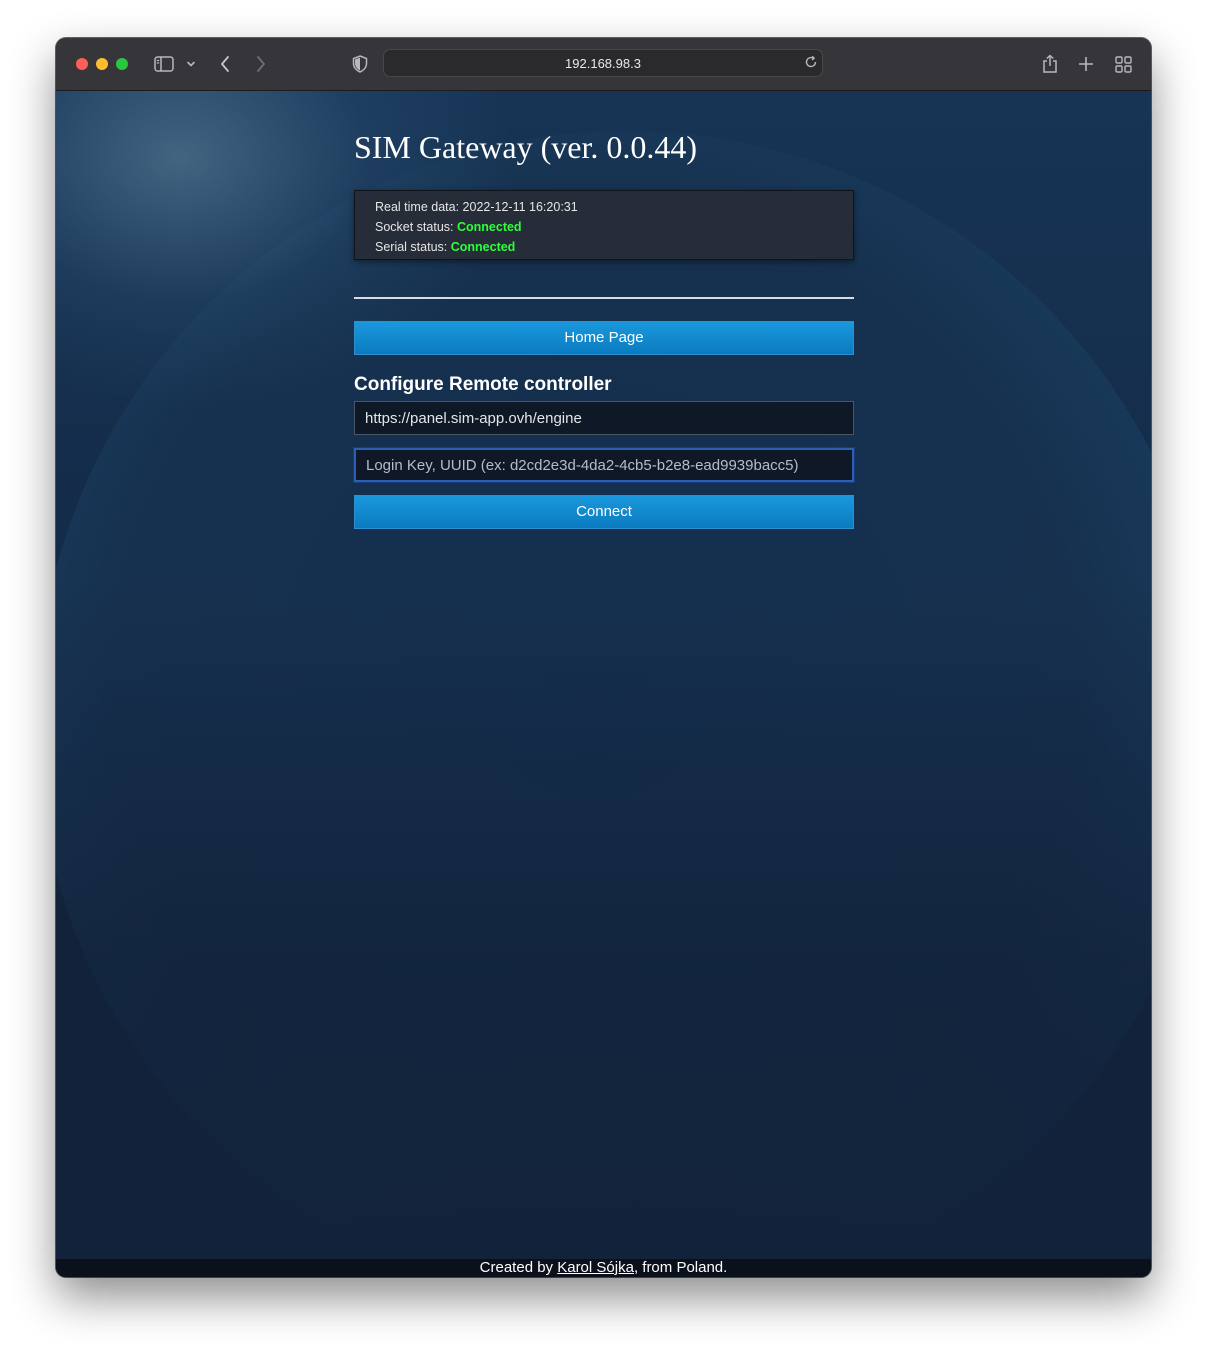  I want to click on realtime-label: Real time data:, so click(419, 207).